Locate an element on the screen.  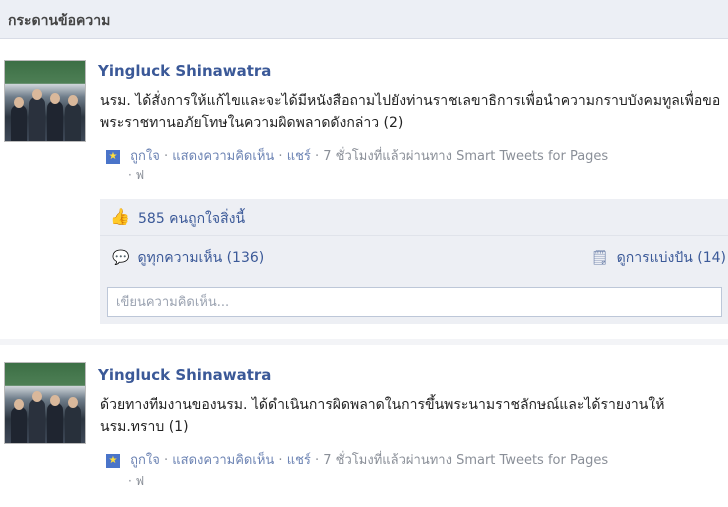
shares-label: ดูการแบ่งปัน (14) is located at coordinates (671, 258).